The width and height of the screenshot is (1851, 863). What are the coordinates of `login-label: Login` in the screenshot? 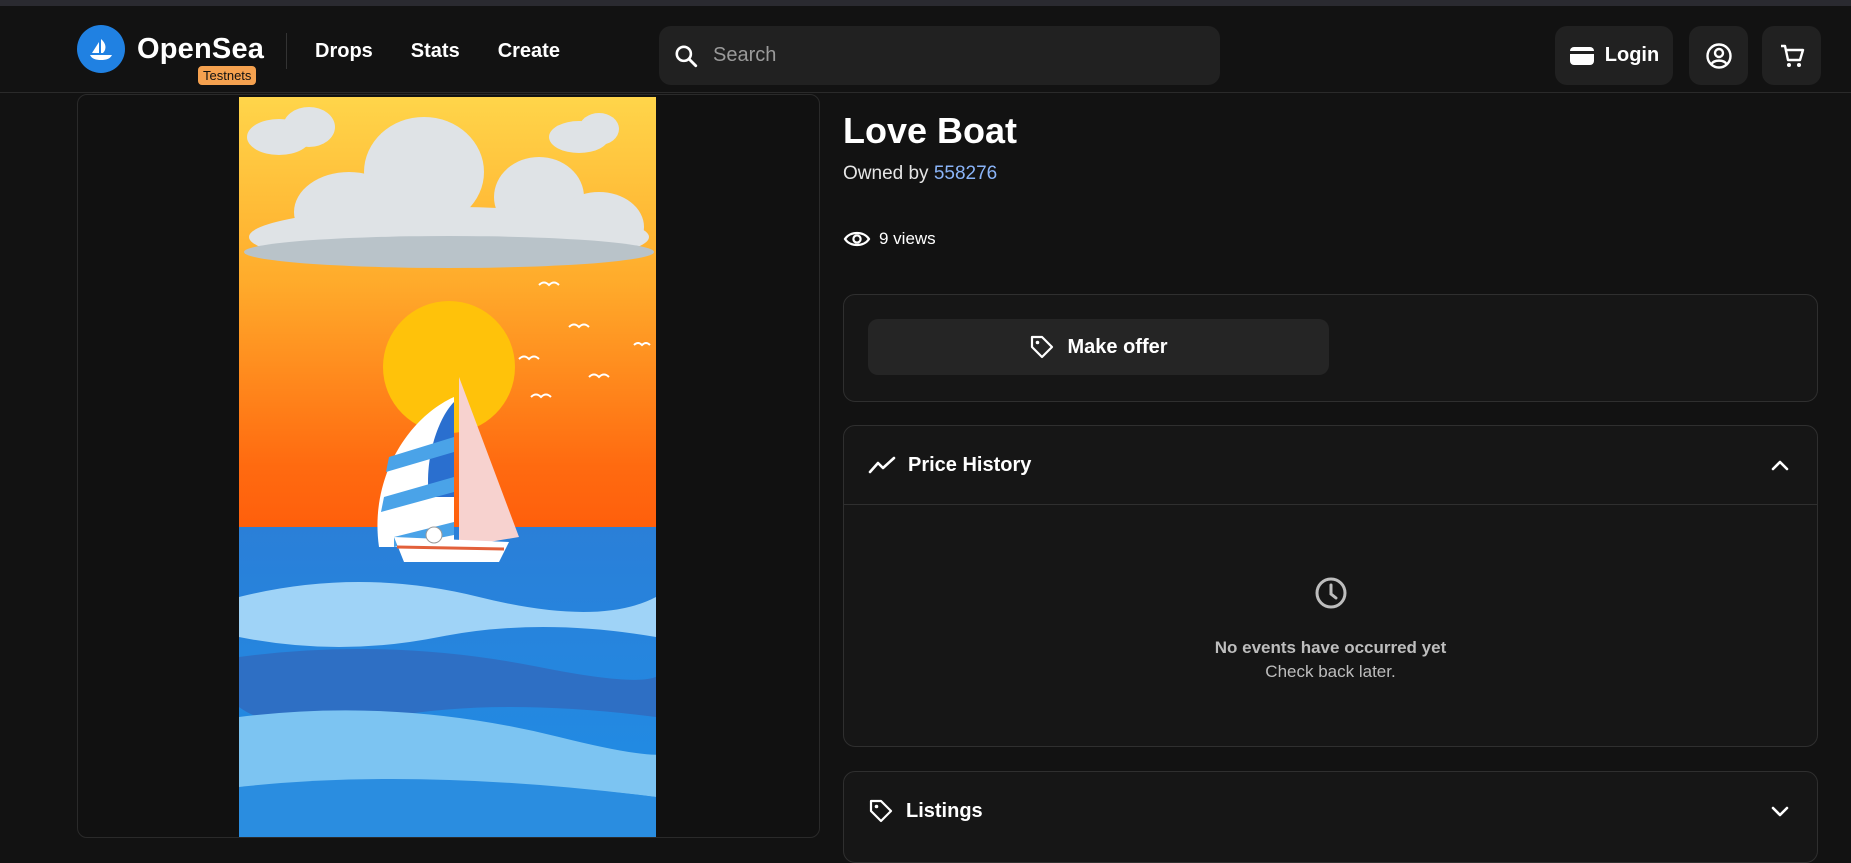 It's located at (1632, 55).